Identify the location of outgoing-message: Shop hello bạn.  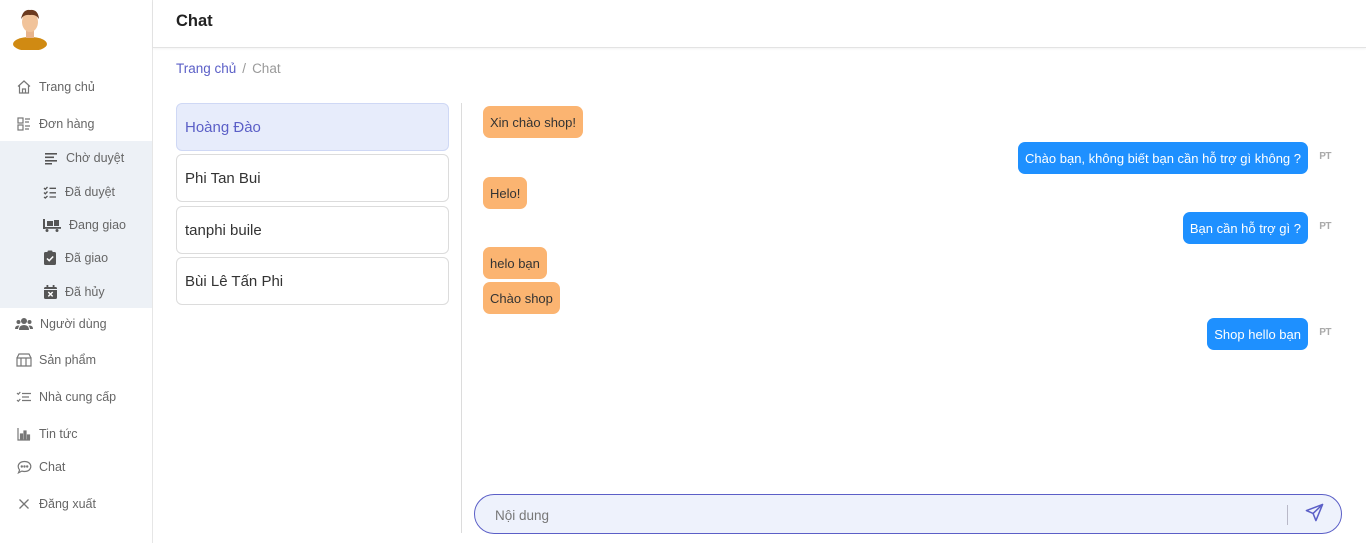
(1257, 334).